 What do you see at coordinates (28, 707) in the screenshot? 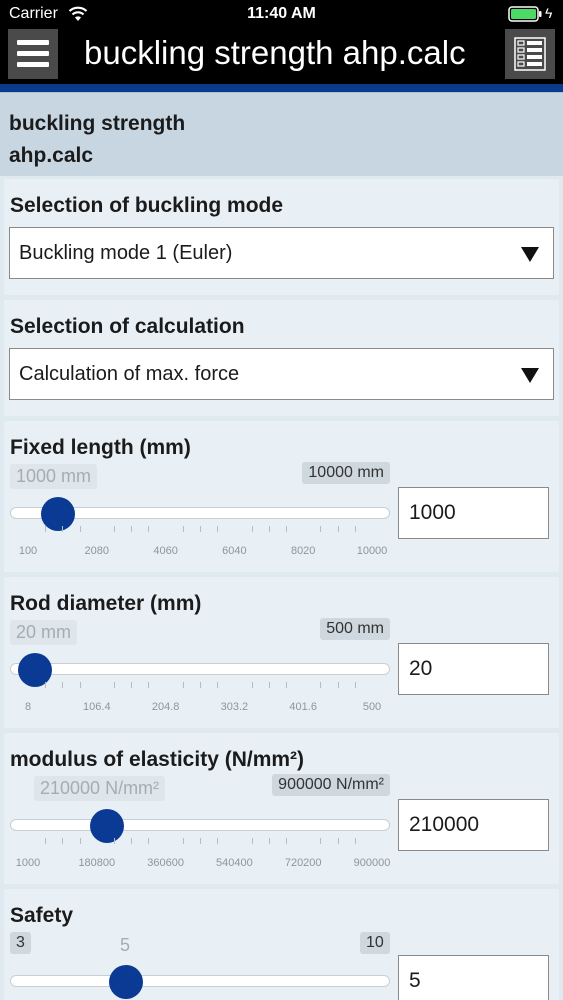
I see `tick-label: 8` at bounding box center [28, 707].